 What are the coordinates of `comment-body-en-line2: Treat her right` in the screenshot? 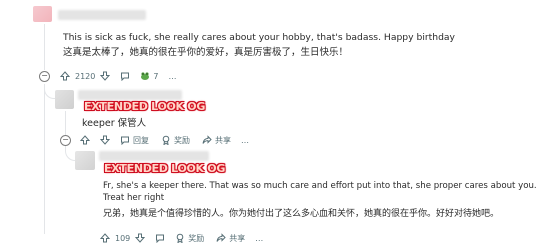 It's located at (134, 198).